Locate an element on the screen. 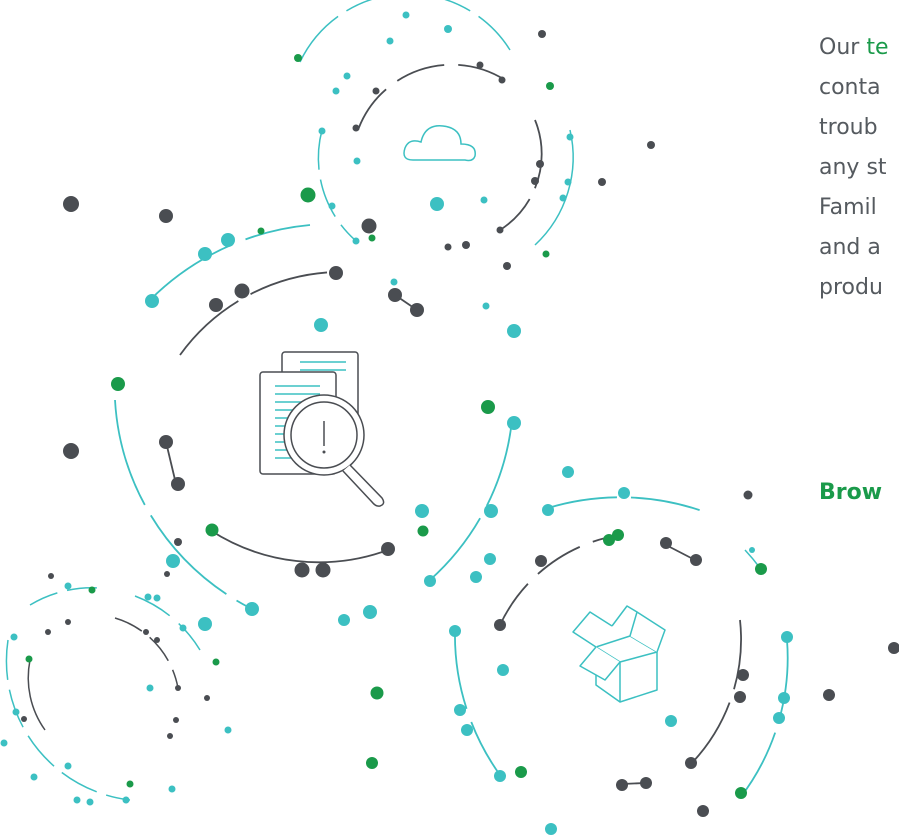 Image resolution: width=899 pixels, height=837 pixels. paragraph-line-5: Famil is located at coordinates (848, 207).